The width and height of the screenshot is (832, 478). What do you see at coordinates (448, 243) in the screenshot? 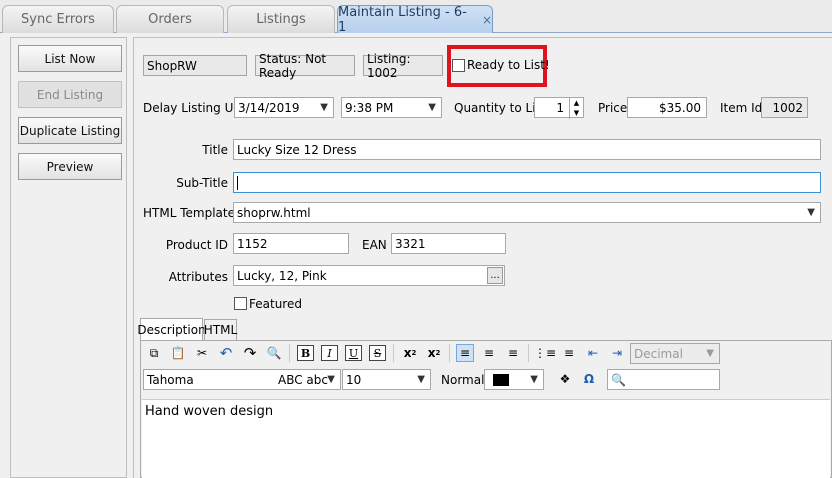
I see `ean-input: 3321` at bounding box center [448, 243].